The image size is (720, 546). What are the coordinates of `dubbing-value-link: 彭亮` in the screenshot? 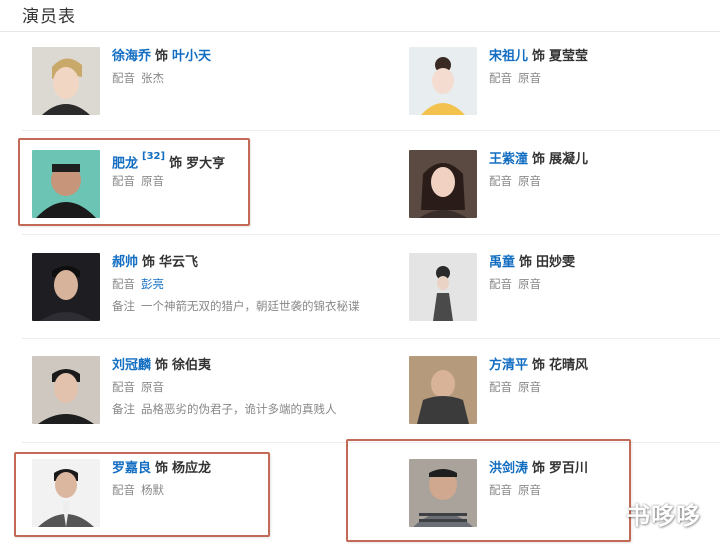 It's located at (152, 284).